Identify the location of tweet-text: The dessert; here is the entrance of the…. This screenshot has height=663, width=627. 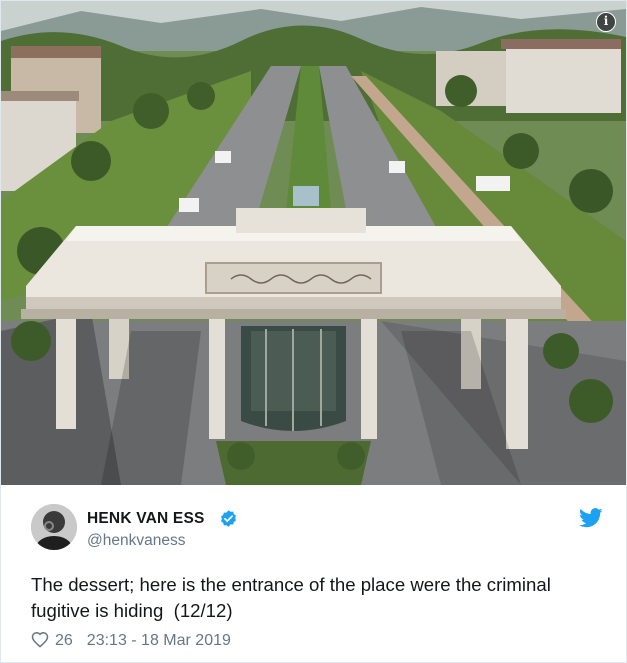
(291, 597).